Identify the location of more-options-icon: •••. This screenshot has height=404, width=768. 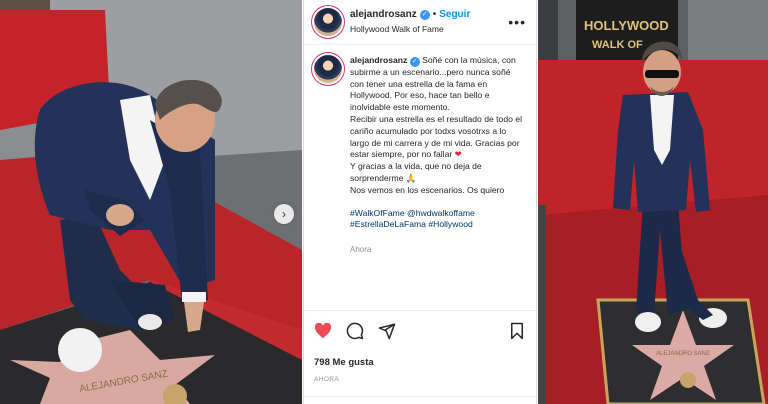
(517, 22).